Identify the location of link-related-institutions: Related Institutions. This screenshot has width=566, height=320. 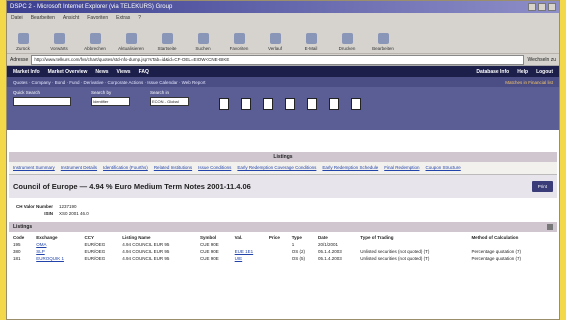
(173, 167).